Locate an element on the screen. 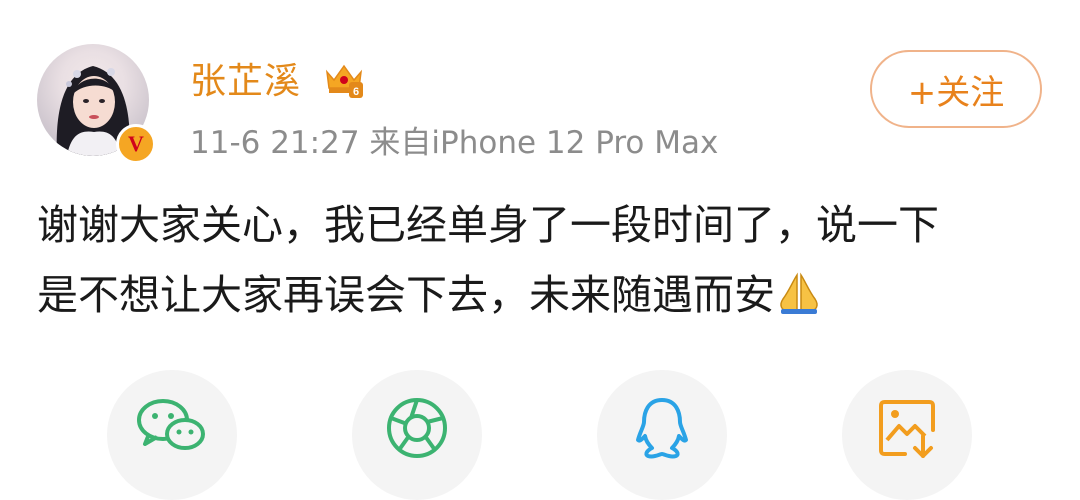 This screenshot has height=500, width=1080. share-moments-button is located at coordinates (417, 435).